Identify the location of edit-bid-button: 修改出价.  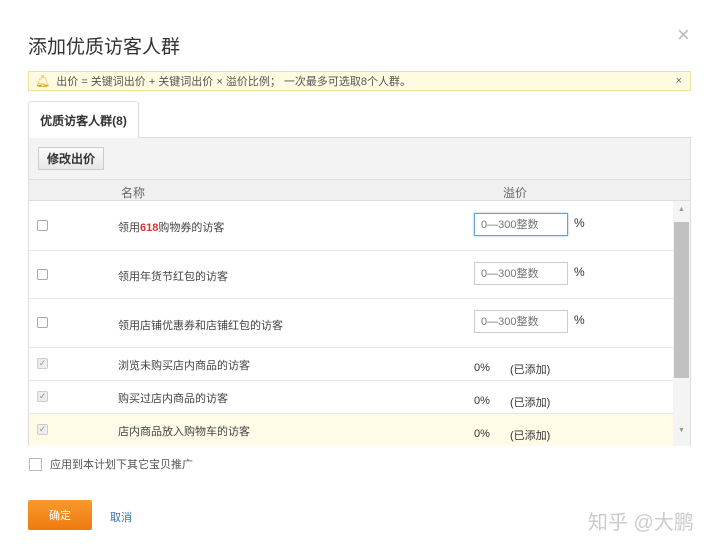
(71, 158).